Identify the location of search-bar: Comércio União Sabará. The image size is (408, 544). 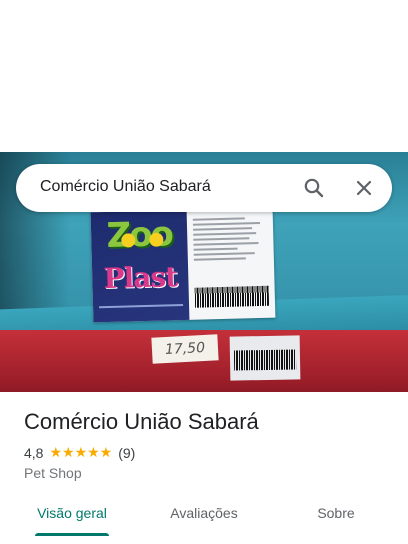
(204, 188).